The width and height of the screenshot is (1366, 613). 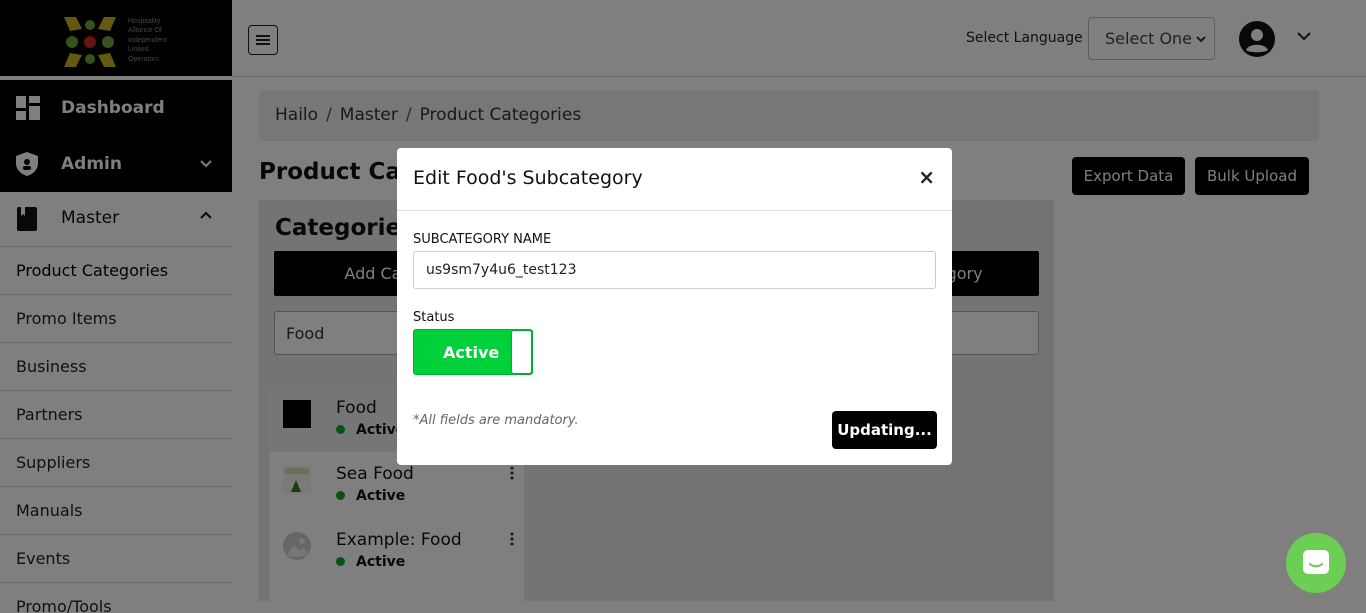 What do you see at coordinates (434, 317) in the screenshot?
I see `status-label: Status` at bounding box center [434, 317].